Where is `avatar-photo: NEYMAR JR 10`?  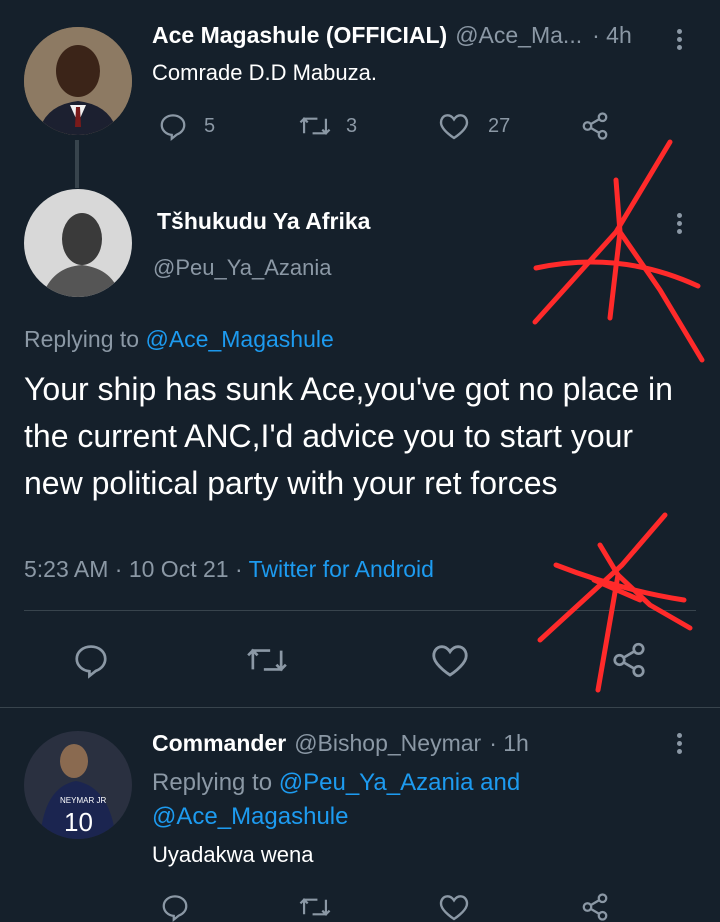 avatar-photo: NEYMAR JR 10 is located at coordinates (78, 785).